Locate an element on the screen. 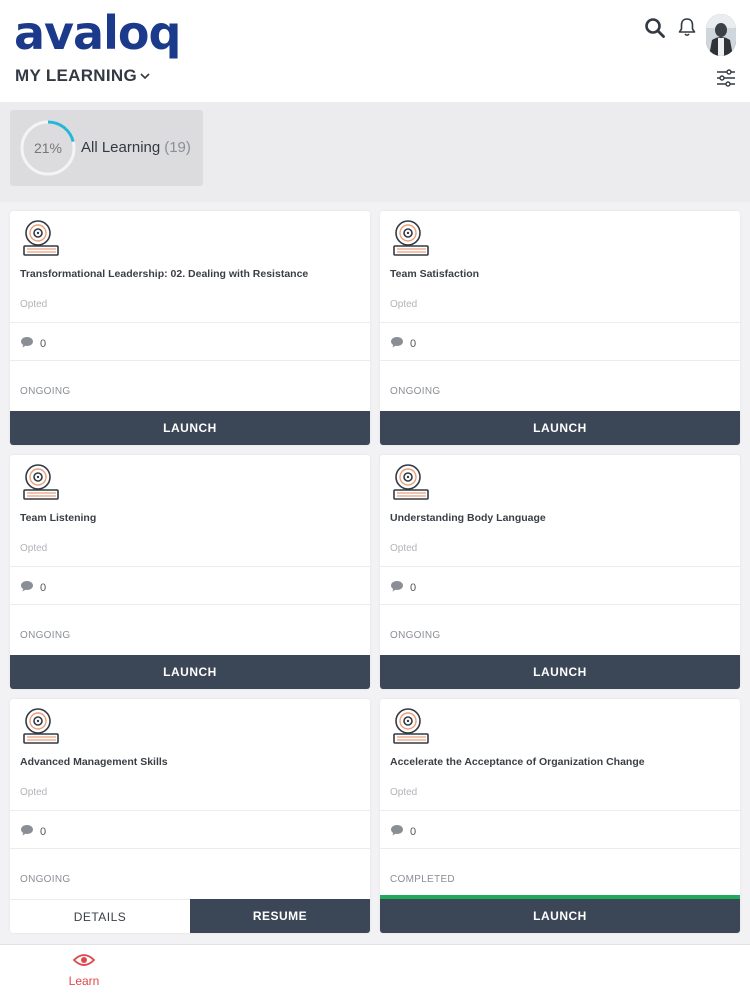 This screenshot has width=750, height=1001. page-title: MY LEARNING is located at coordinates (76, 75).